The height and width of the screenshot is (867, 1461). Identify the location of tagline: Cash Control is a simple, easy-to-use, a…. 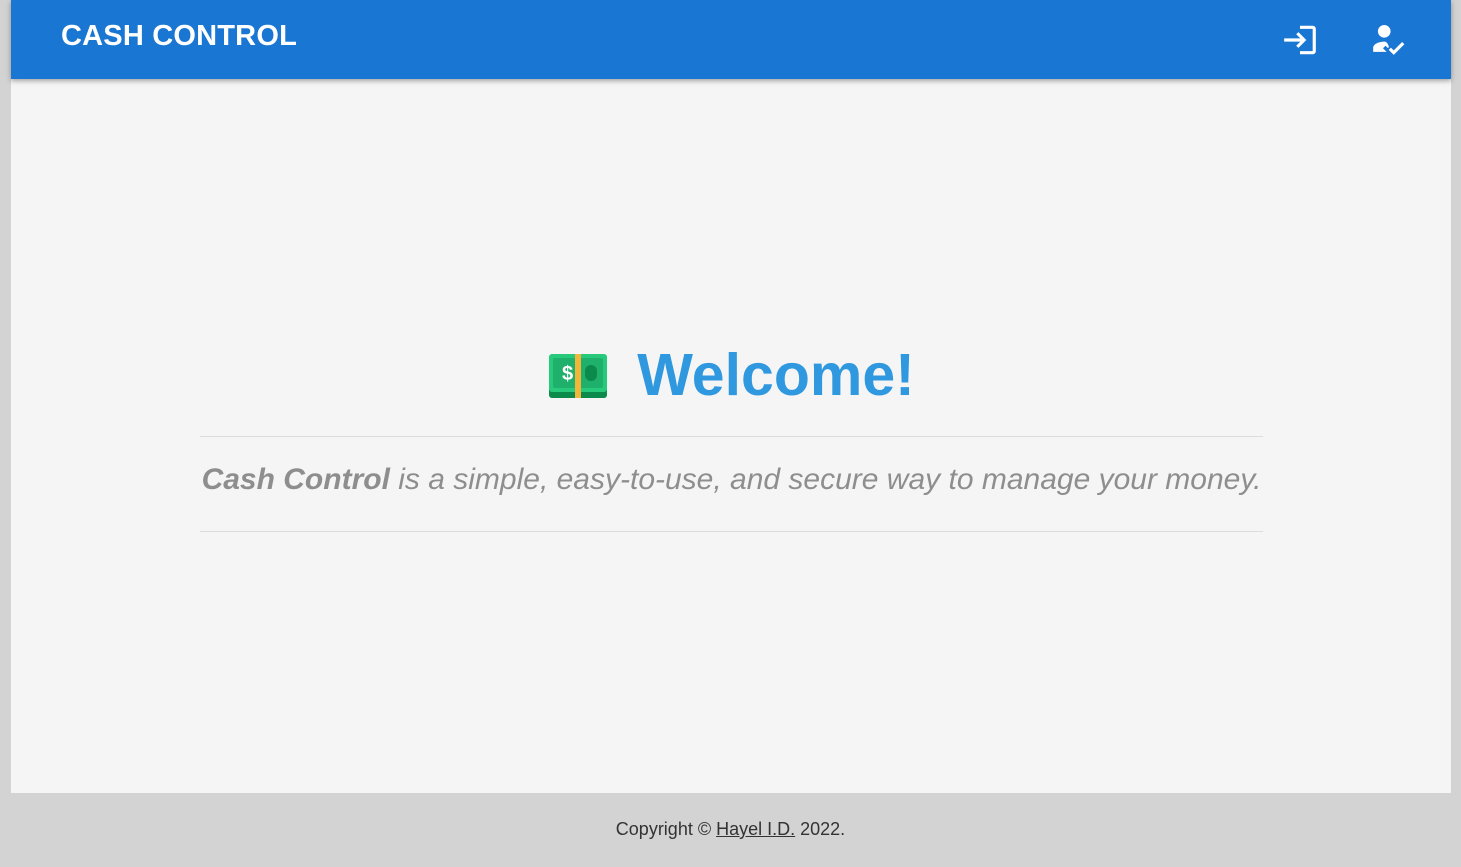
(731, 480).